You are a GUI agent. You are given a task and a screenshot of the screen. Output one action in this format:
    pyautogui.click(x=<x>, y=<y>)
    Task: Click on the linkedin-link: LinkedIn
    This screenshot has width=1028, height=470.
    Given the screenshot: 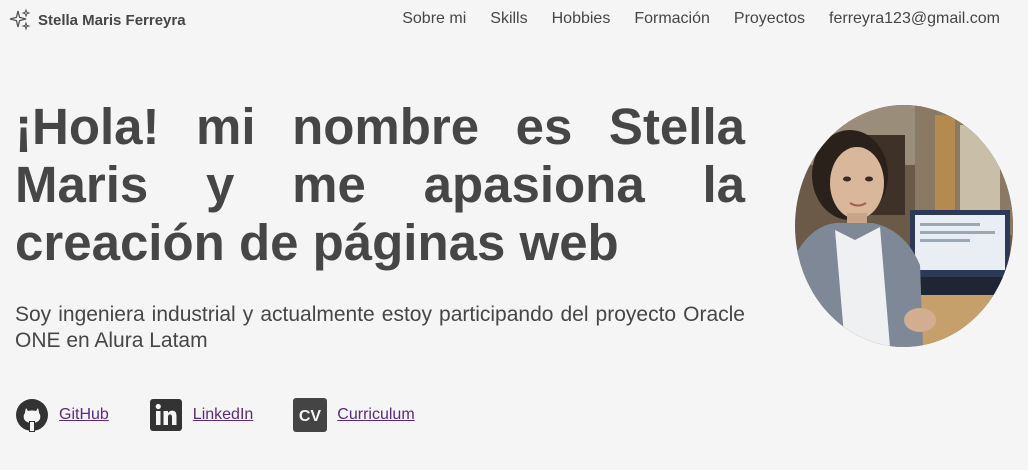 What is the action you would take?
    pyautogui.click(x=223, y=415)
    